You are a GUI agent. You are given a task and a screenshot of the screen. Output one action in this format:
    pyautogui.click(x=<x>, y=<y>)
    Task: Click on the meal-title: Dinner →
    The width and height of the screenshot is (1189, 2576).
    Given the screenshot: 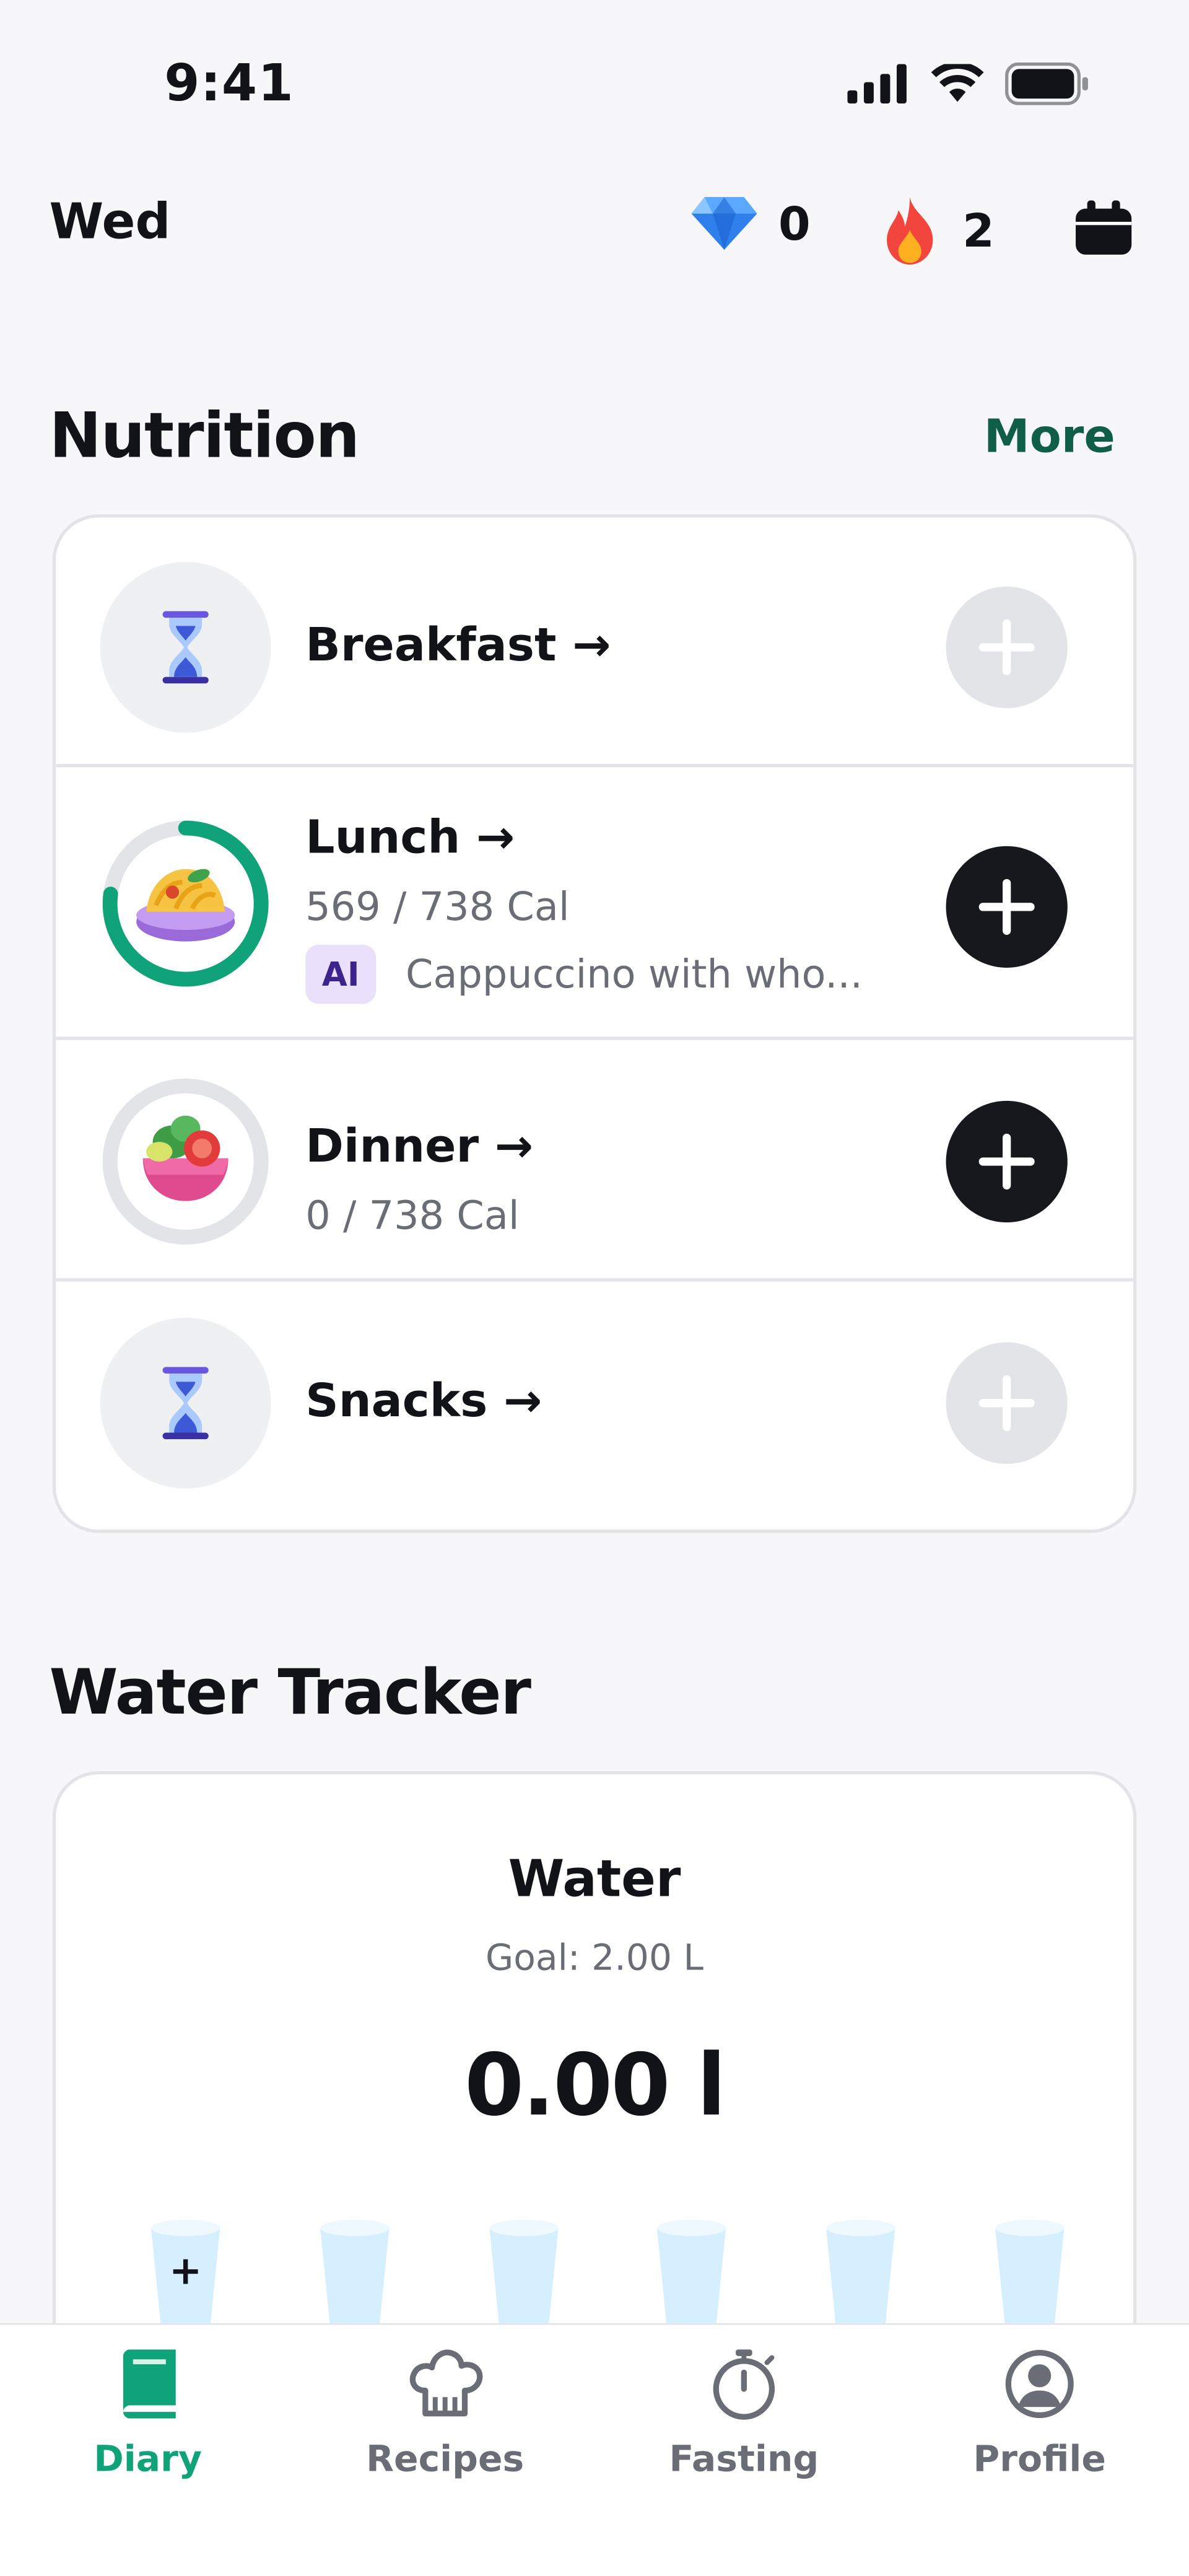 What is the action you would take?
    pyautogui.click(x=419, y=1146)
    